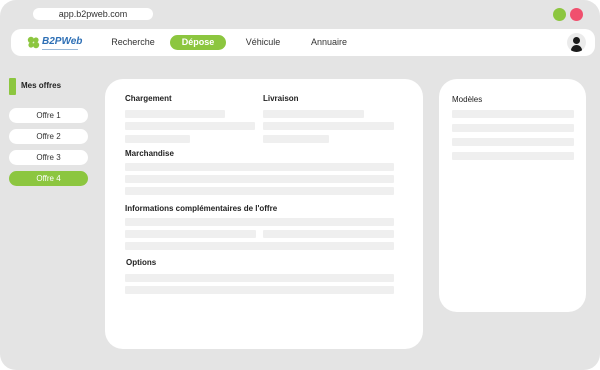 This screenshot has width=600, height=370. What do you see at coordinates (141, 262) in the screenshot?
I see `section-options-label: Options` at bounding box center [141, 262].